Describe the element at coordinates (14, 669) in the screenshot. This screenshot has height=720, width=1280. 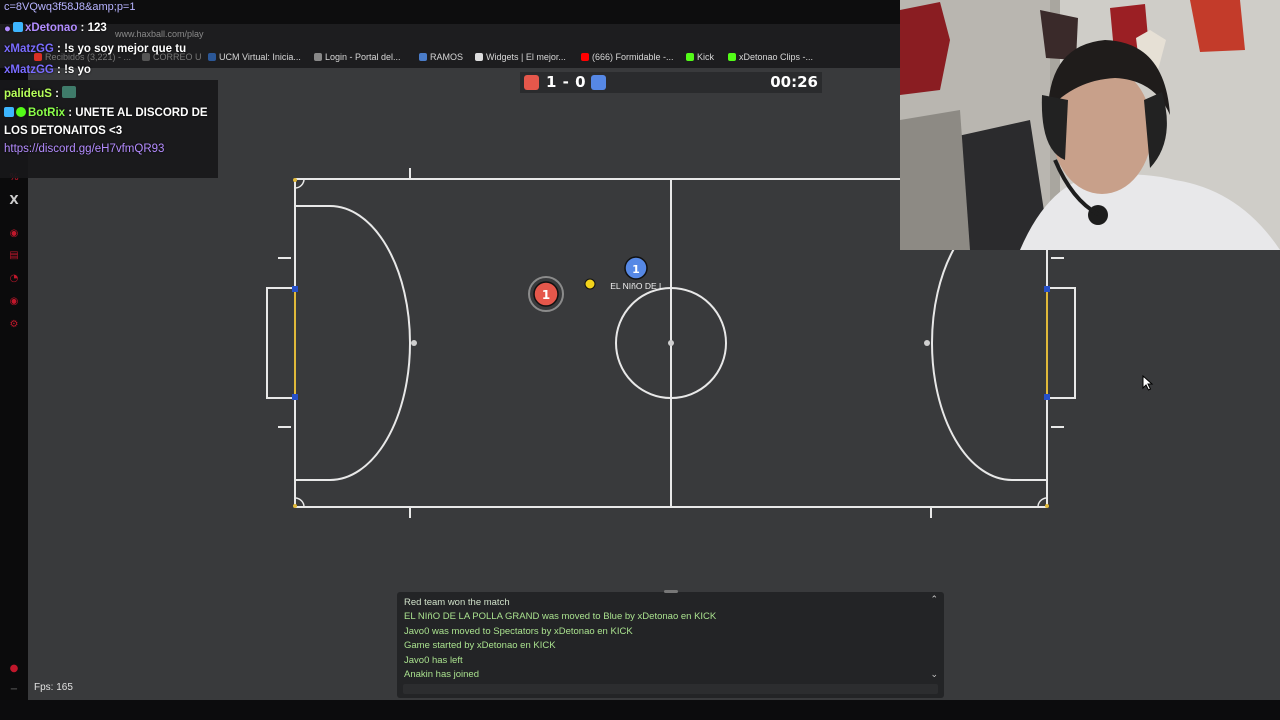
I see `sidebar-icon: ●` at that location.